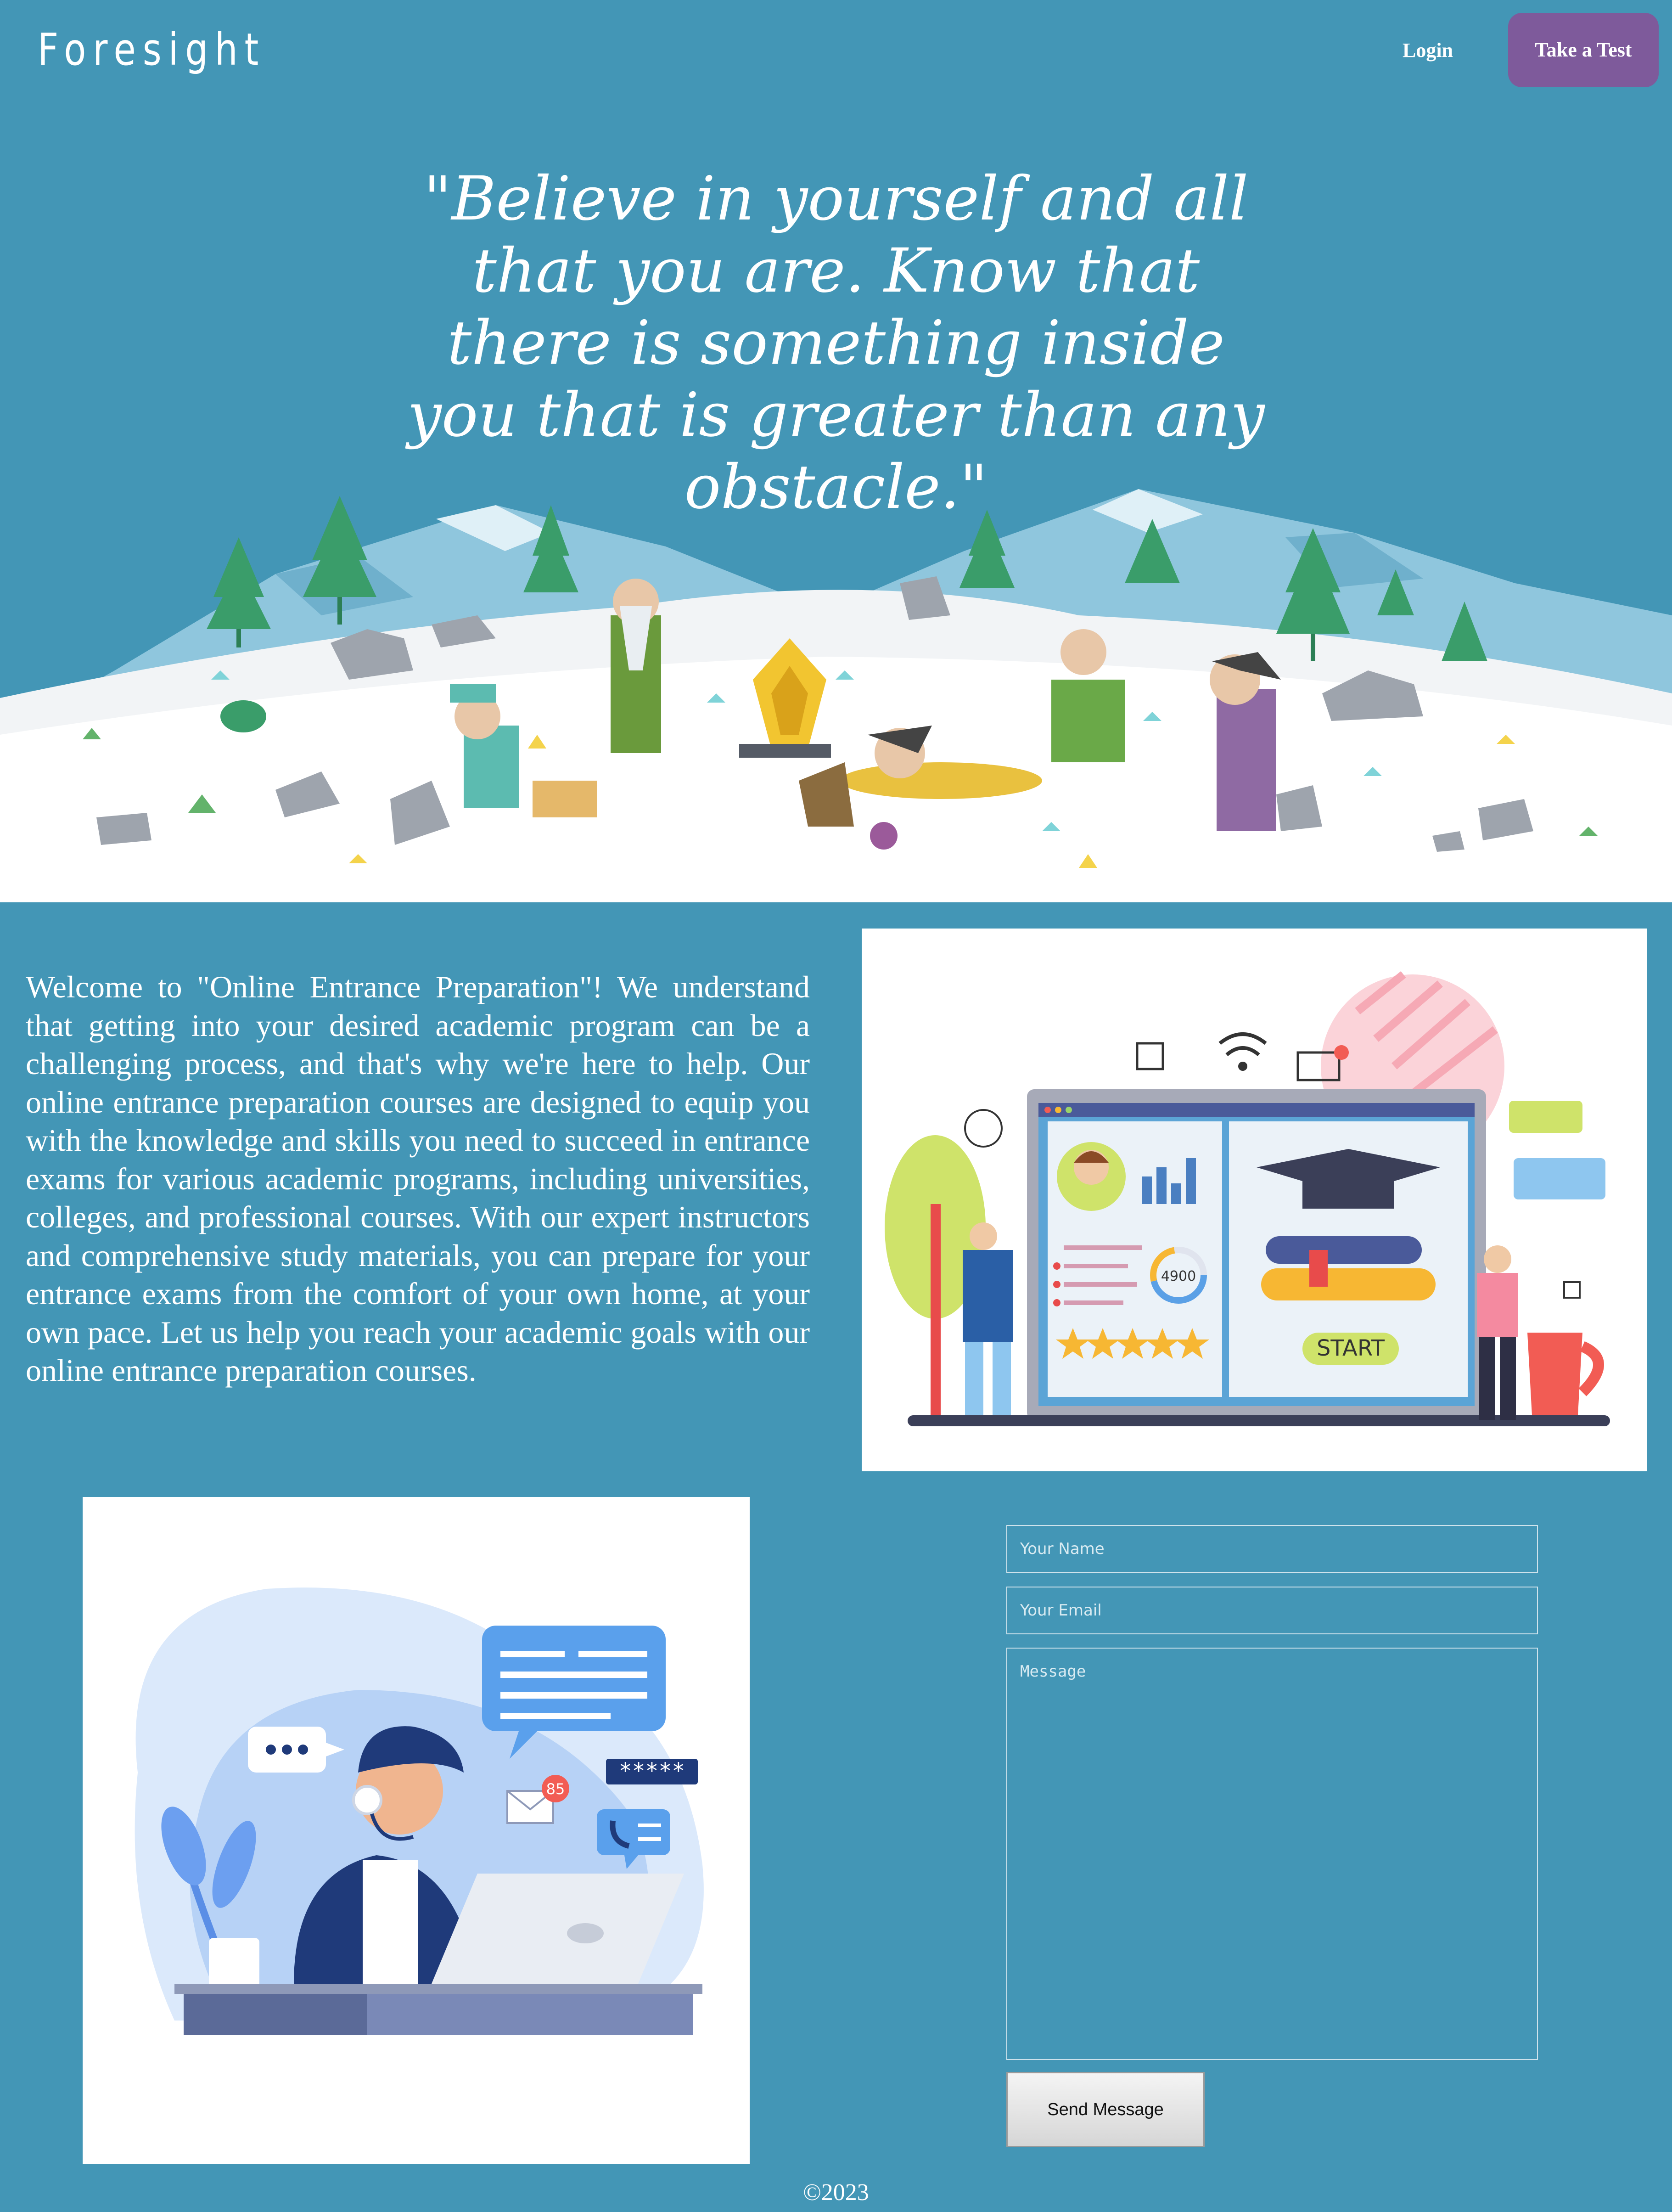 Image resolution: width=1672 pixels, height=2212 pixels. I want to click on send-message-button: Send Message, so click(1105, 2109).